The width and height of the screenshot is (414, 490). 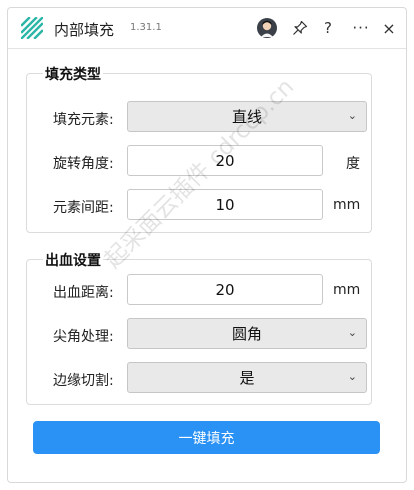 What do you see at coordinates (267, 28) in the screenshot?
I see `avatar-icon` at bounding box center [267, 28].